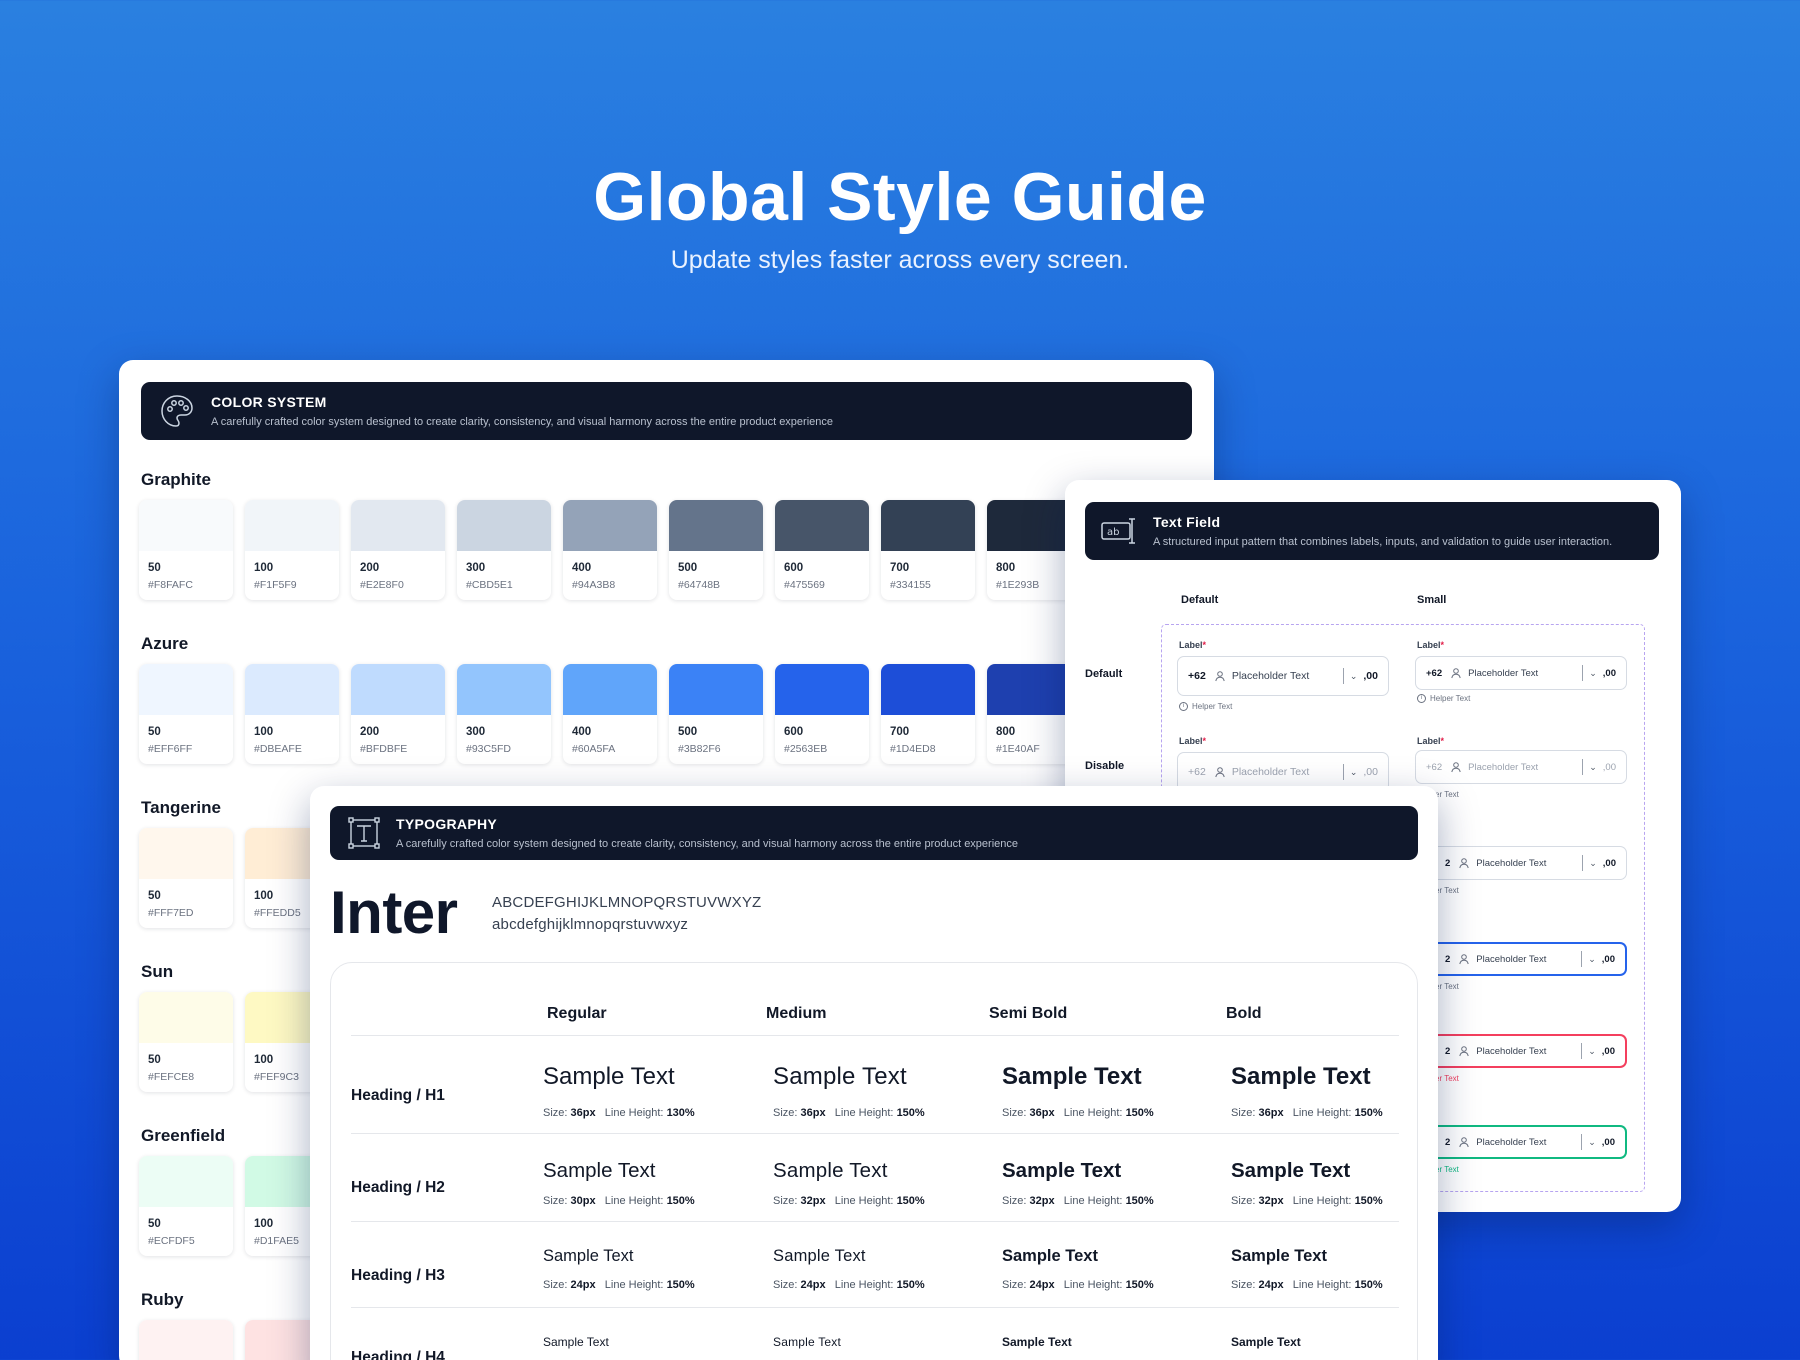 The height and width of the screenshot is (1360, 1800). Describe the element at coordinates (382, 585) in the screenshot. I see `swatch-hex: #E2E8F0` at that location.